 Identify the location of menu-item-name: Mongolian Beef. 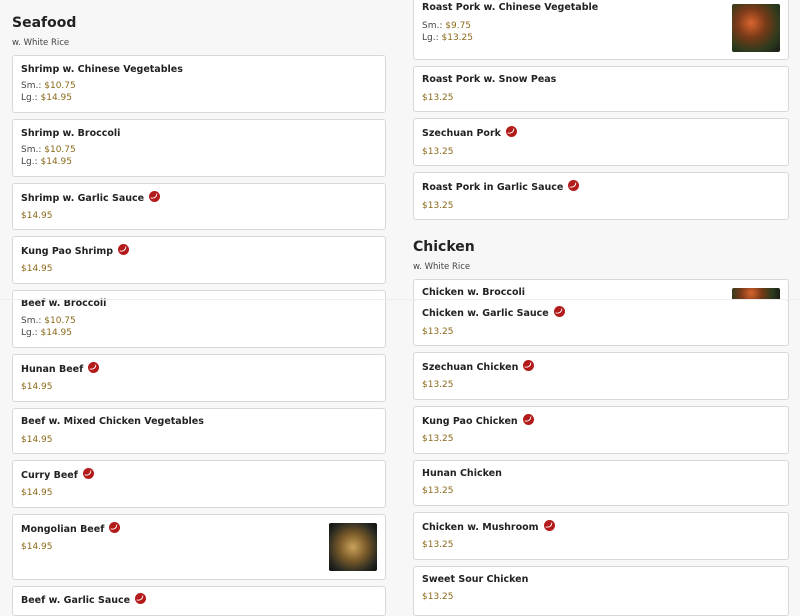
(71, 528).